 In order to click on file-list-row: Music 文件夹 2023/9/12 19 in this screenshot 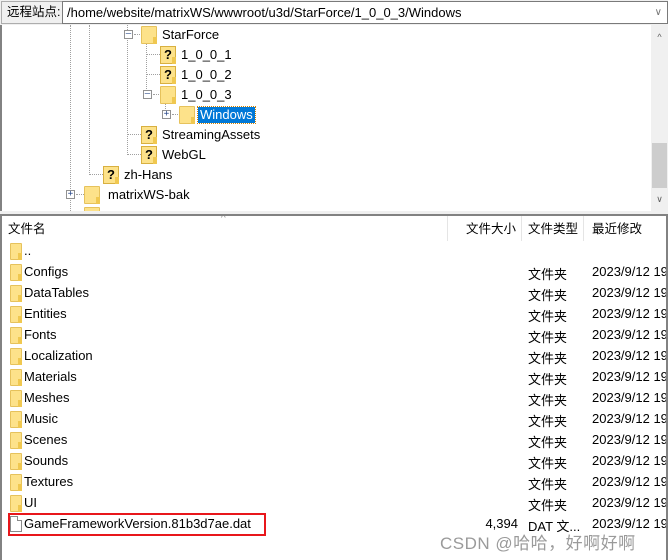, I will do `click(335, 419)`.